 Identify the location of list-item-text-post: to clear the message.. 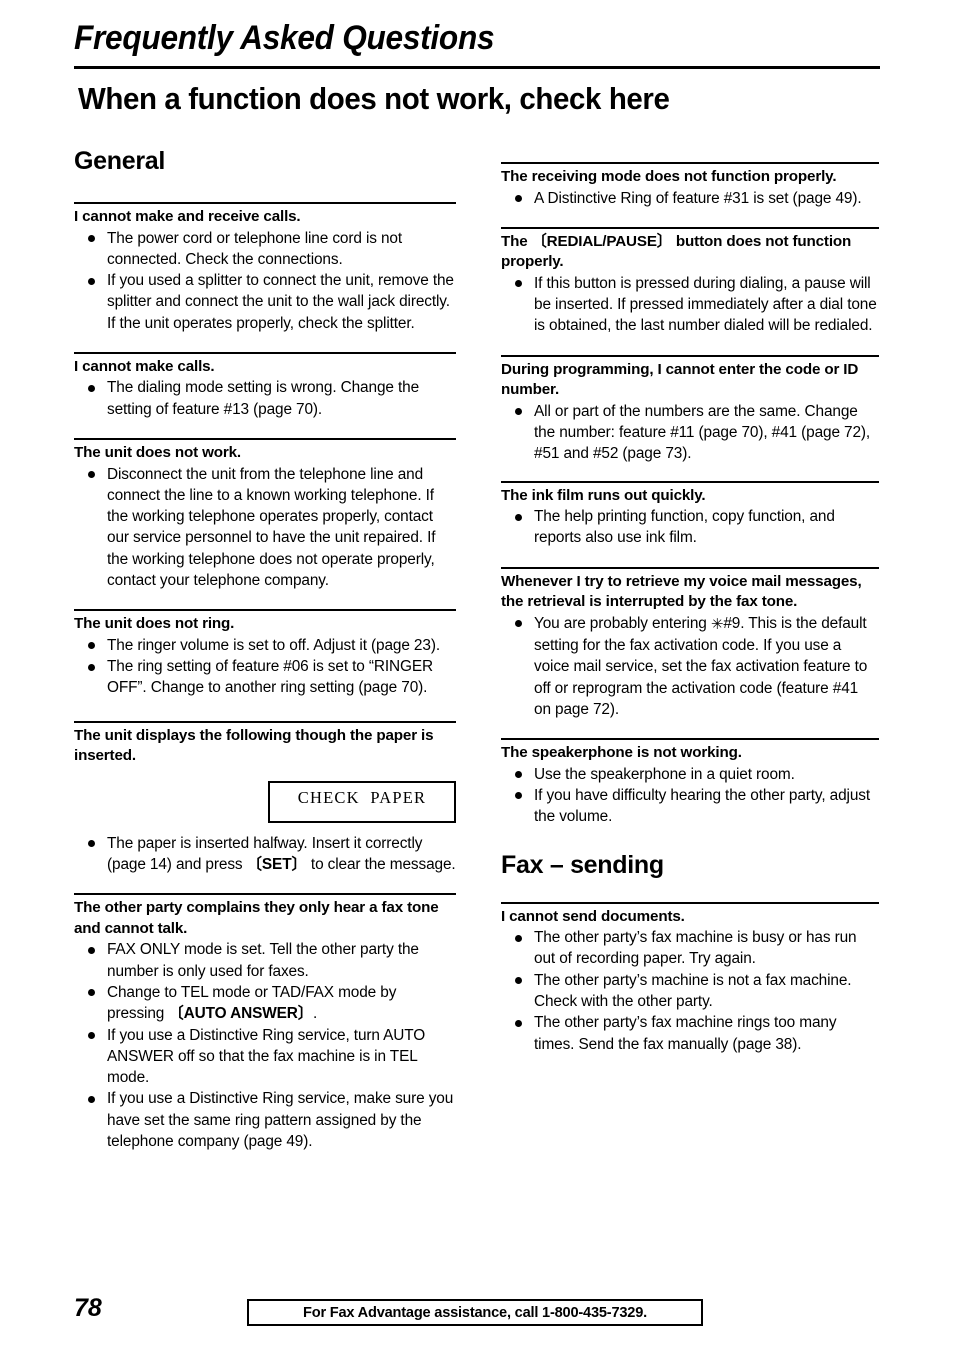
(381, 865).